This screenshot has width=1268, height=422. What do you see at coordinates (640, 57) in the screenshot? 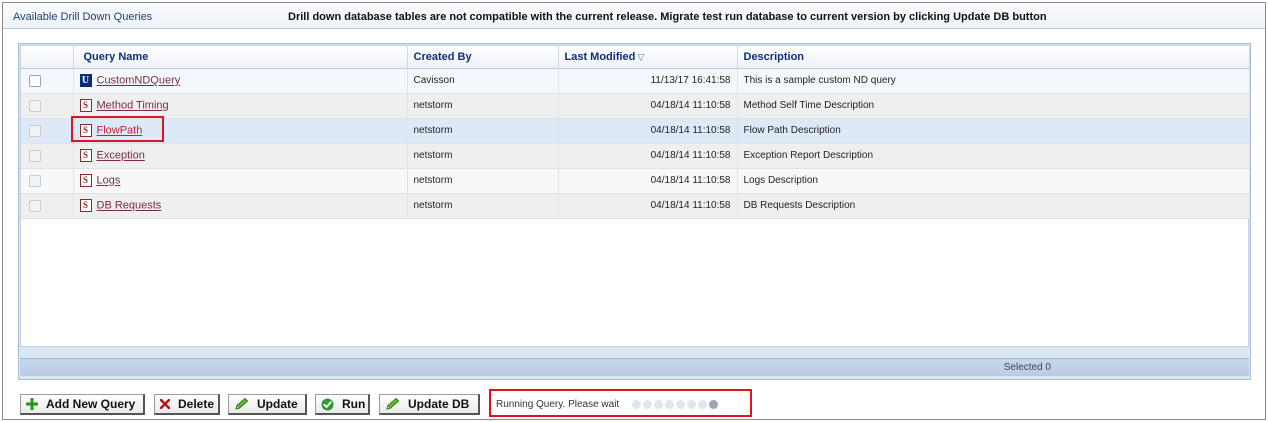
I see `sort-descending-icon: ▽` at bounding box center [640, 57].